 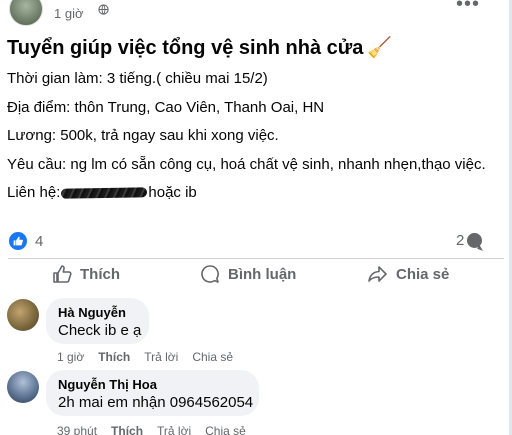 What do you see at coordinates (185, 48) in the screenshot?
I see `post-title-text: Tuyển giúp việc tổng vệ sinh nhà cửa` at bounding box center [185, 48].